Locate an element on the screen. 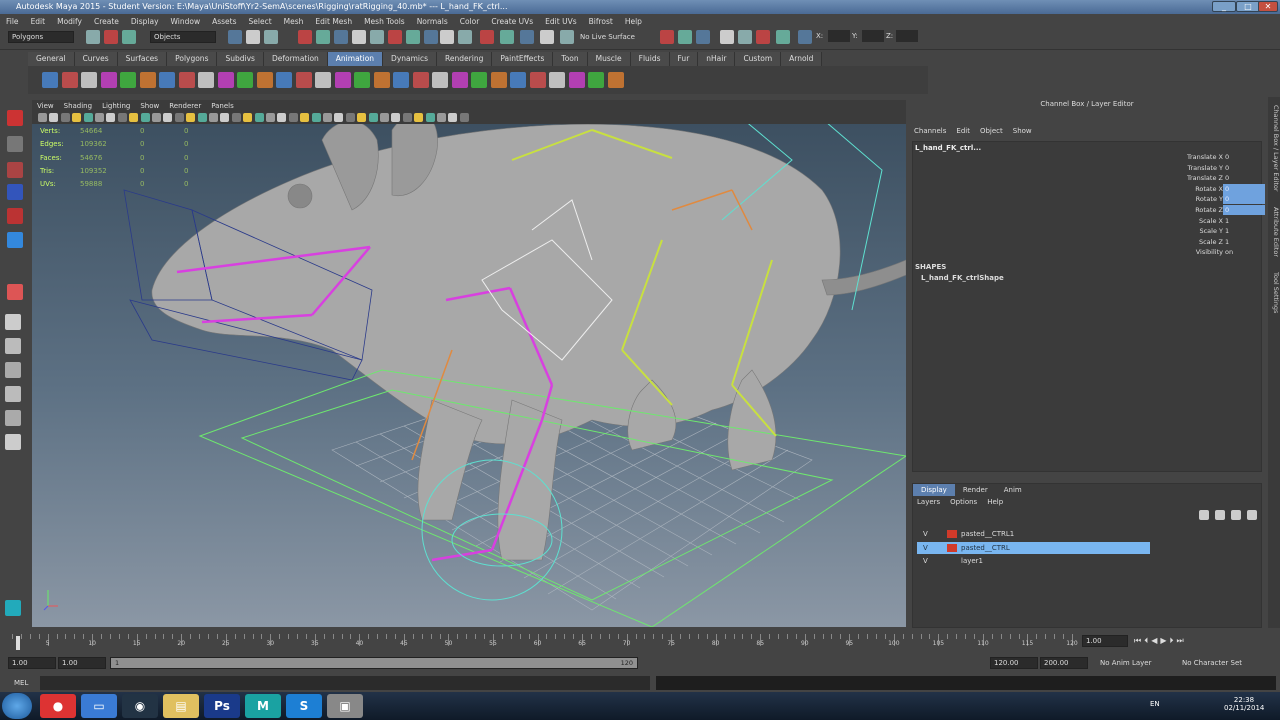  layer-name: pasted__CTRL is located at coordinates (985, 548).